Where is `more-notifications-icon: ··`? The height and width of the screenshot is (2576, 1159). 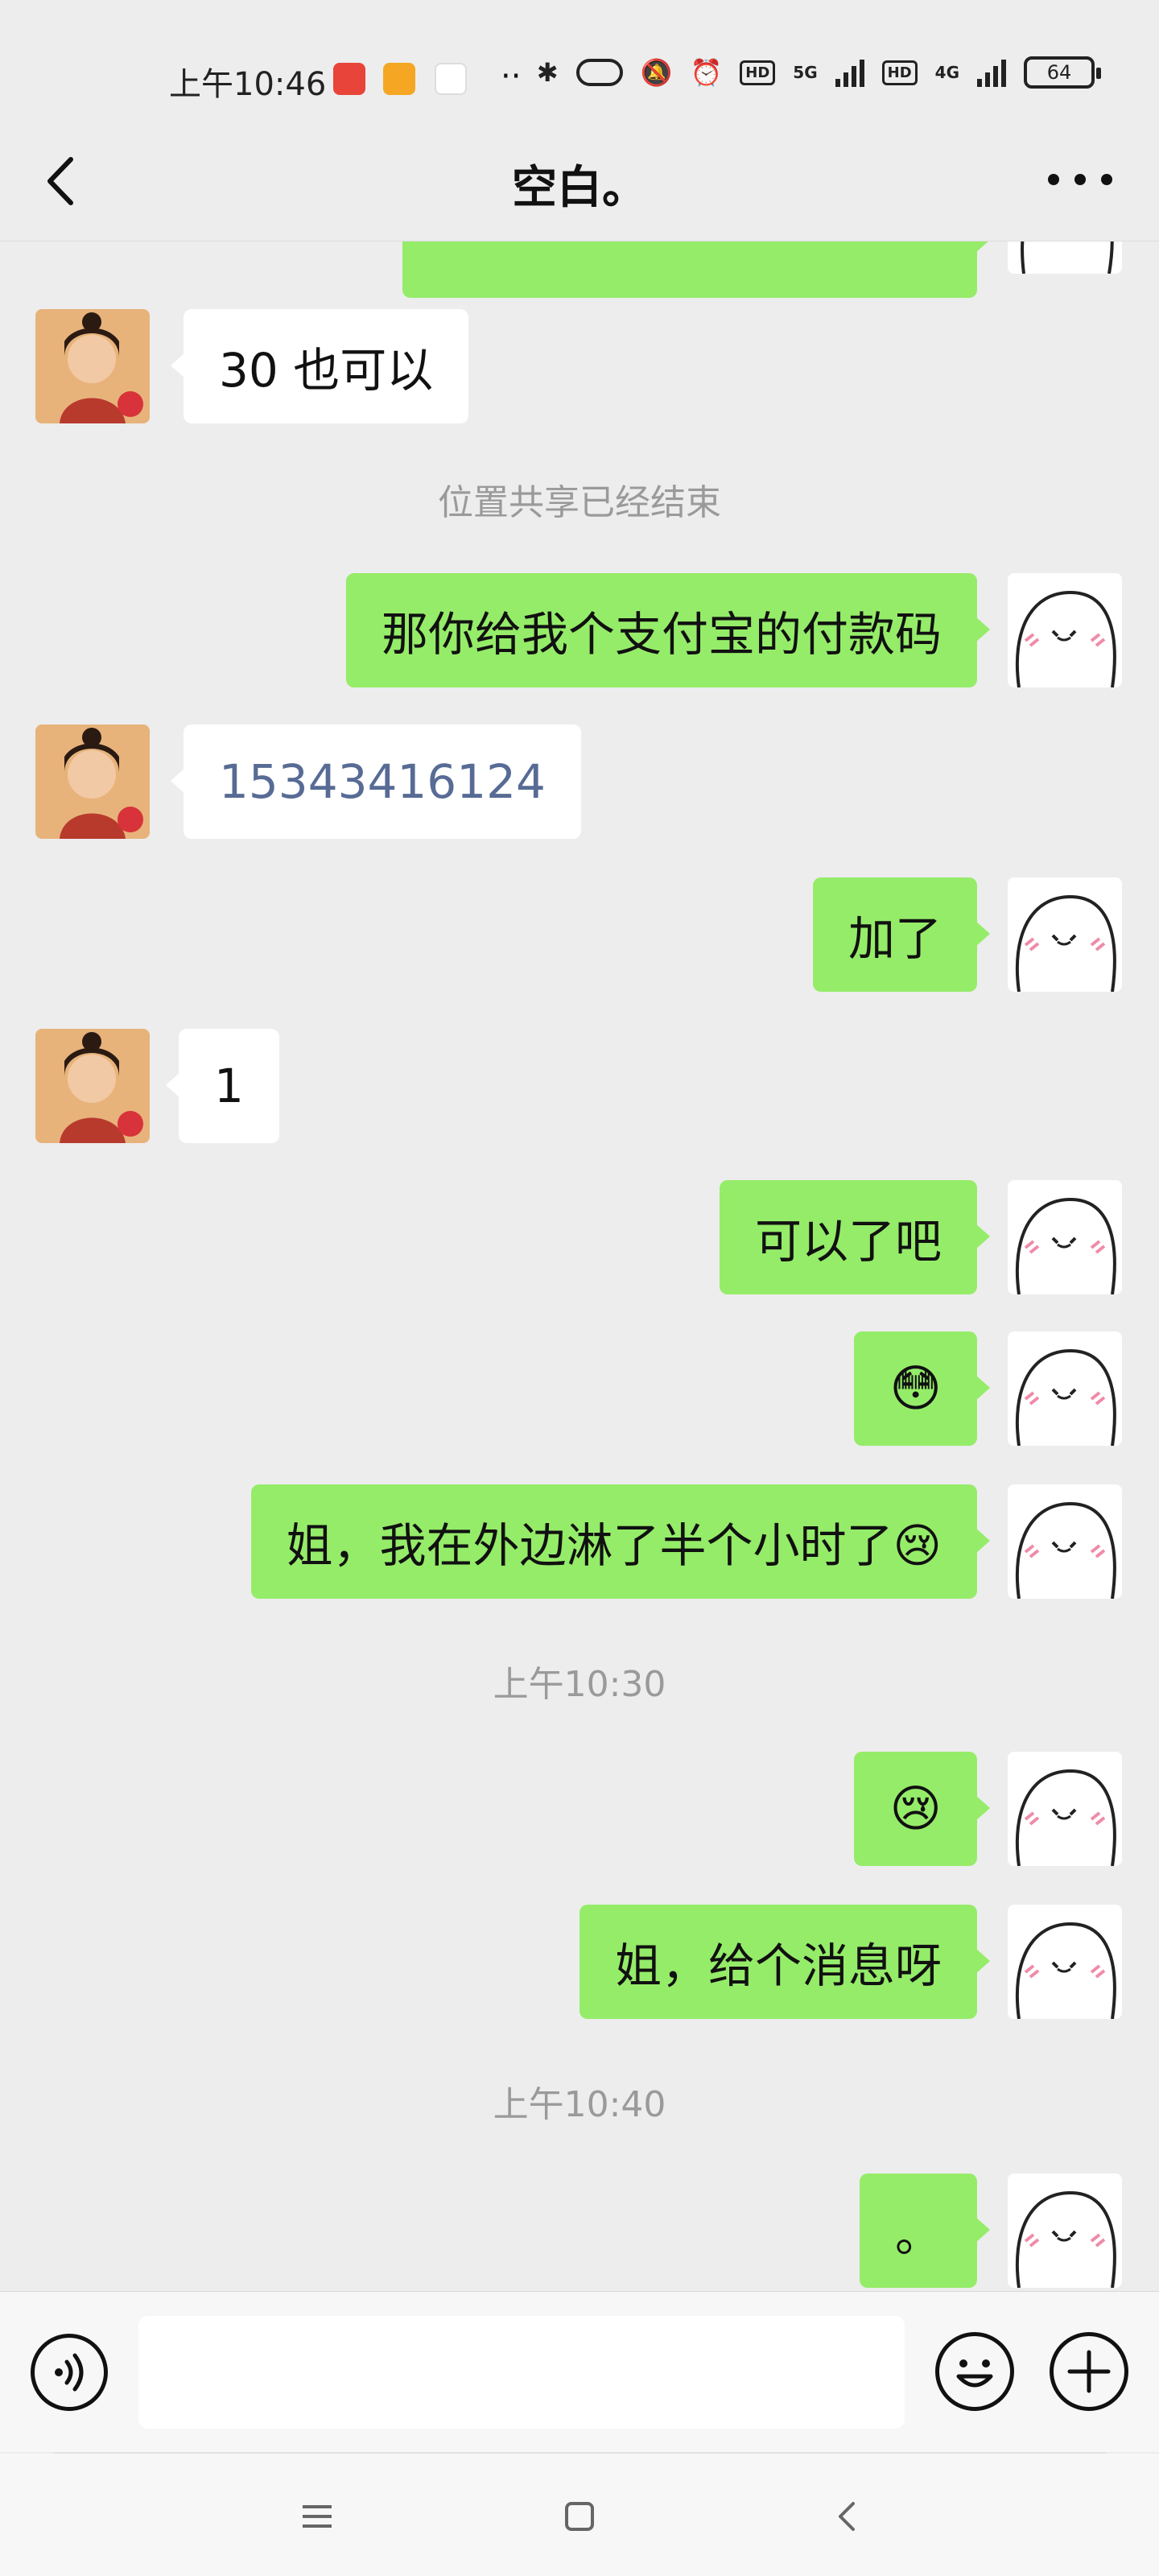 more-notifications-icon: ·· is located at coordinates (511, 76).